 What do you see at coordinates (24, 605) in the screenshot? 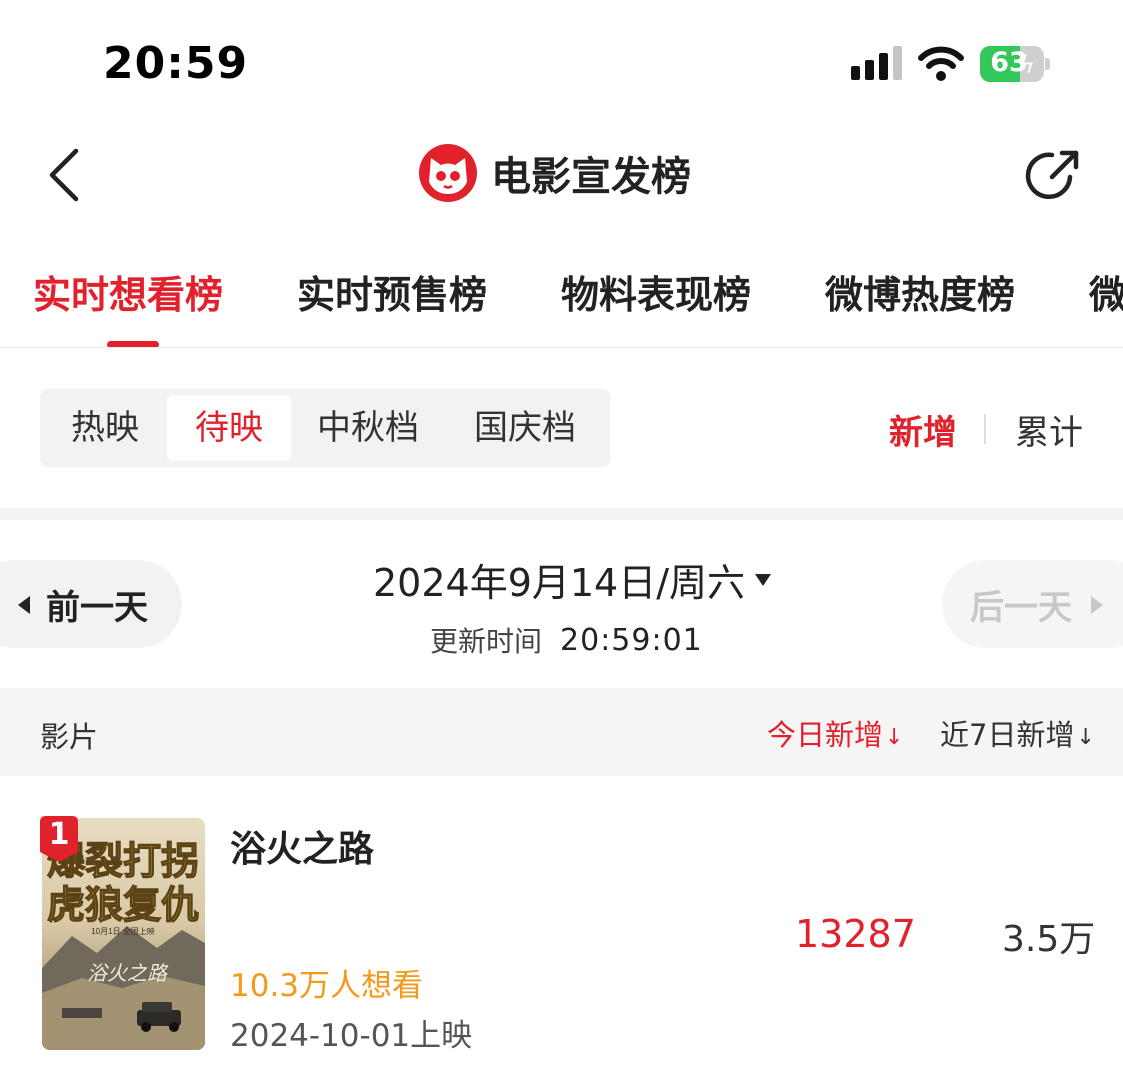
I see `left-triangle-icon` at bounding box center [24, 605].